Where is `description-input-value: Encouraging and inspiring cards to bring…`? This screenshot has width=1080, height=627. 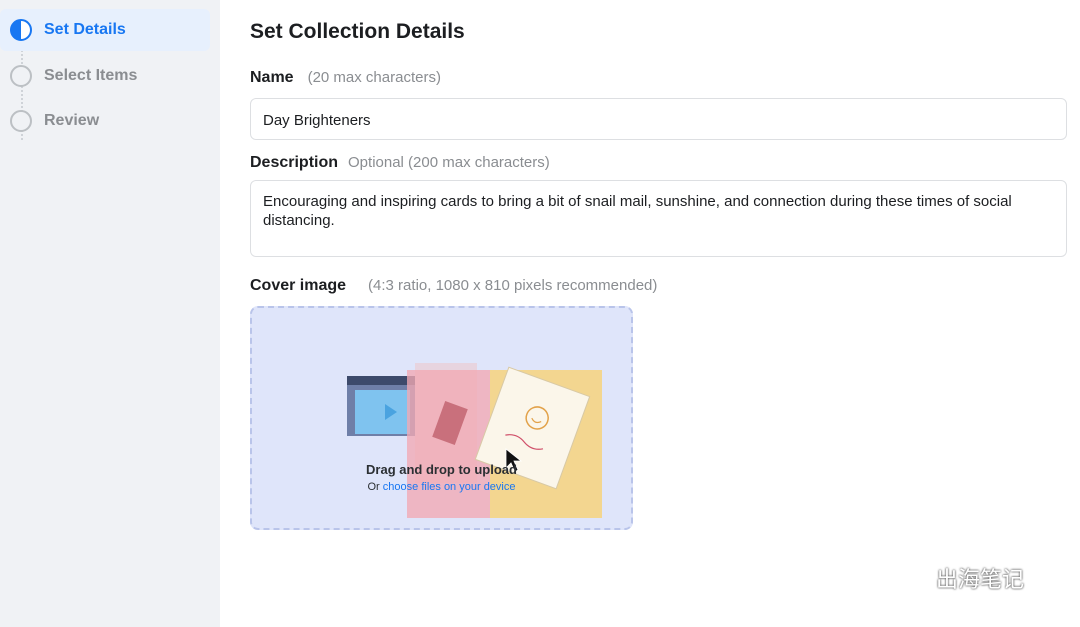 description-input-value: Encouraging and inspiring cards to bring… is located at coordinates (637, 211).